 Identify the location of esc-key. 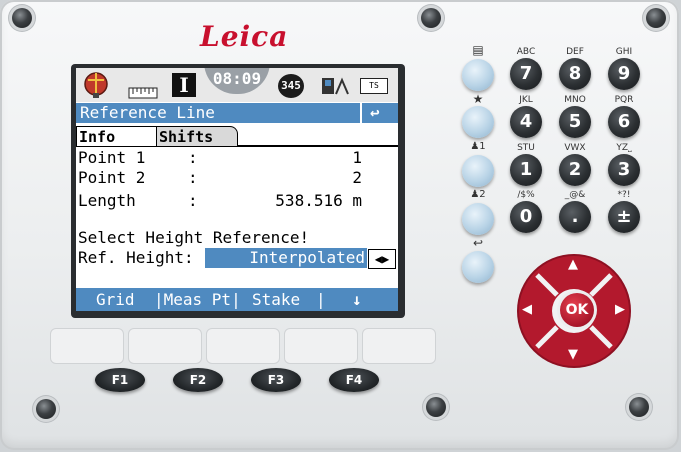
(478, 267).